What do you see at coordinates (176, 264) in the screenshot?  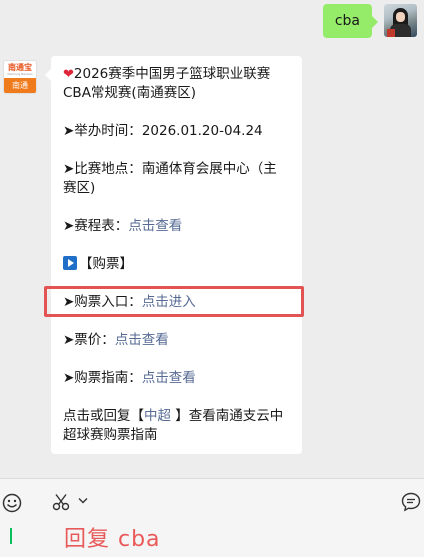 I see `ticket-section-heading: 【购票】` at bounding box center [176, 264].